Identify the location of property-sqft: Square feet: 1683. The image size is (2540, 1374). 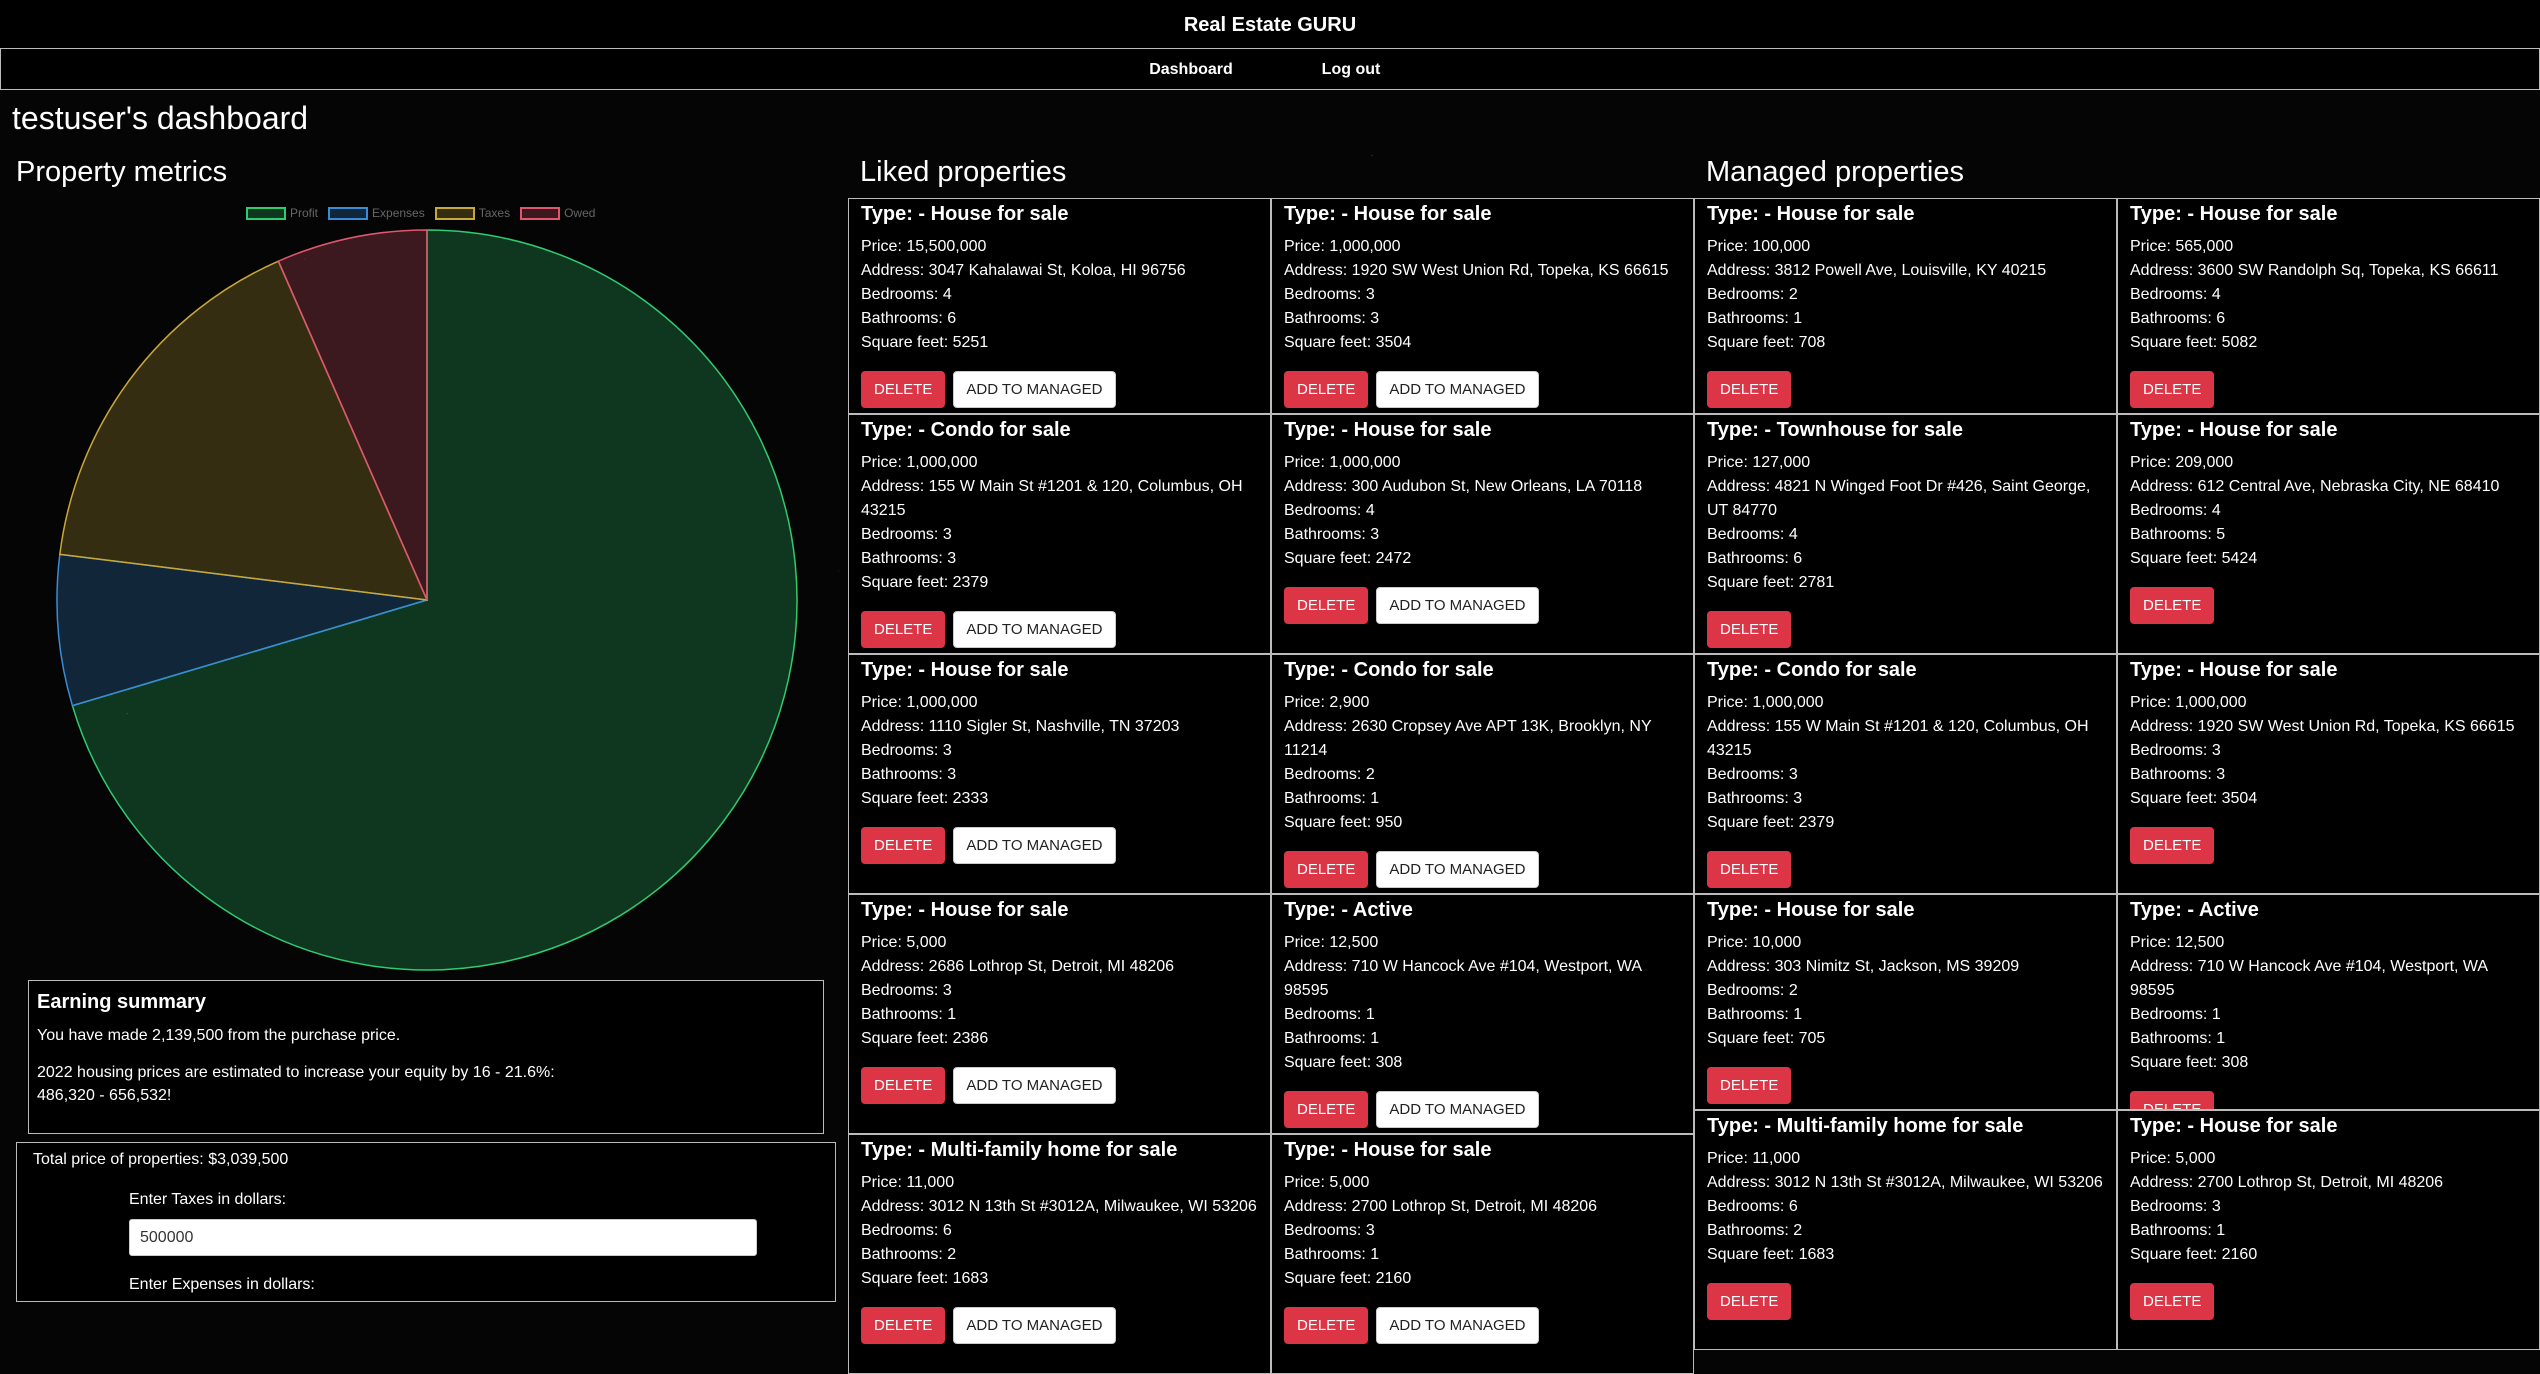
(1771, 1254).